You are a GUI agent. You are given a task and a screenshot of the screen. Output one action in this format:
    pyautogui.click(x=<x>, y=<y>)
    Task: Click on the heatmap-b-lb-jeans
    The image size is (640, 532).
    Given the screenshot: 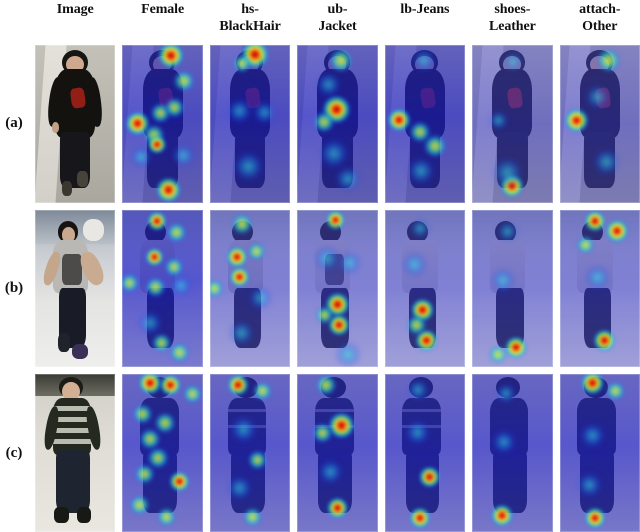 What is the action you would take?
    pyautogui.click(x=425, y=288)
    